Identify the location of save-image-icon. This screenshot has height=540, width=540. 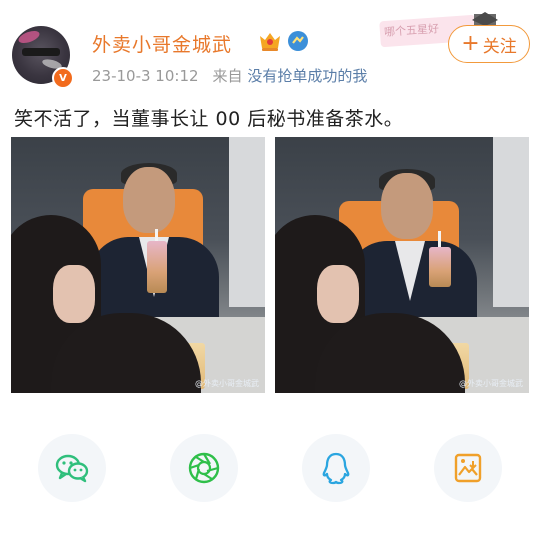
(468, 468).